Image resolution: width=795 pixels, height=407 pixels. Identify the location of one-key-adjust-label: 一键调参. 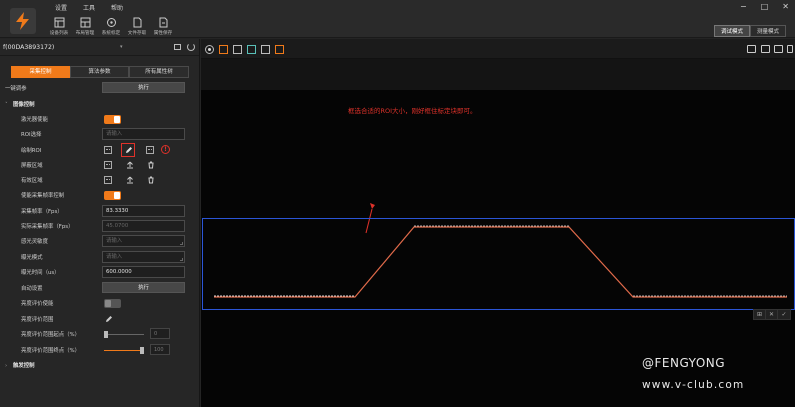
(16, 89).